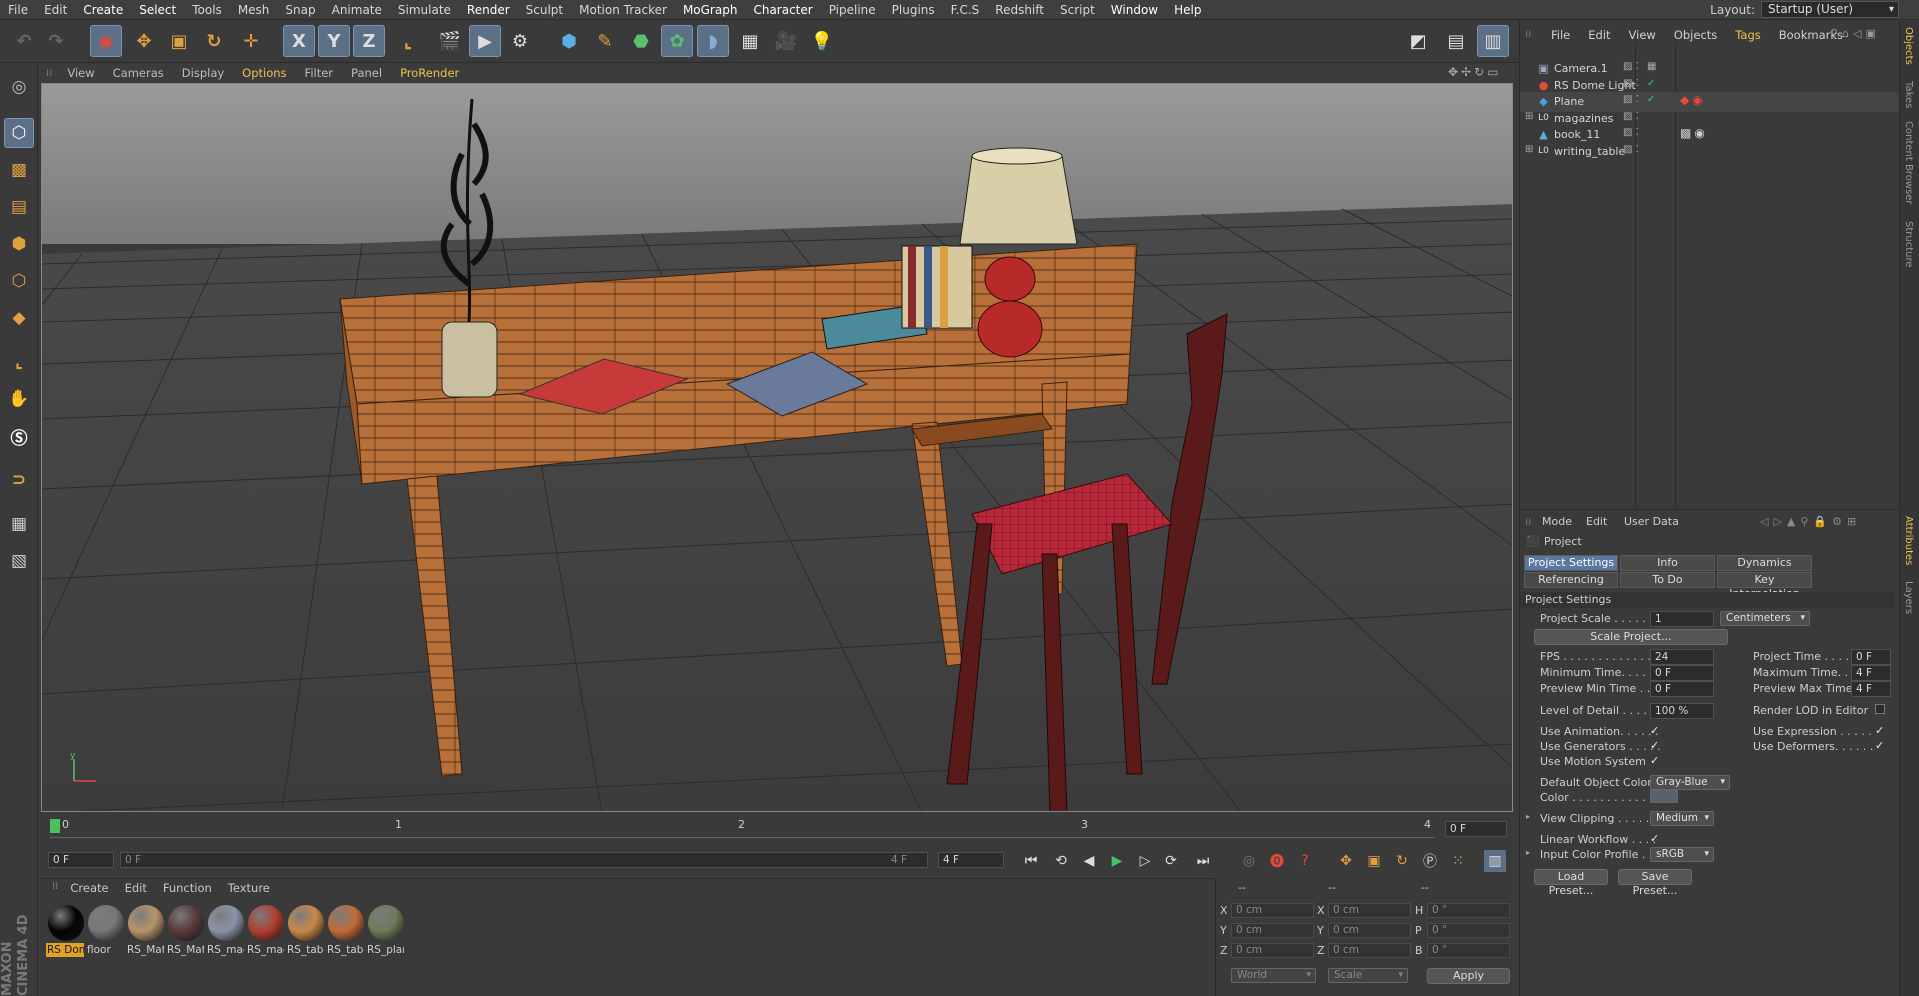 This screenshot has width=1919, height=996. I want to click on size-mode-dropdown: Scale, so click(1368, 975).